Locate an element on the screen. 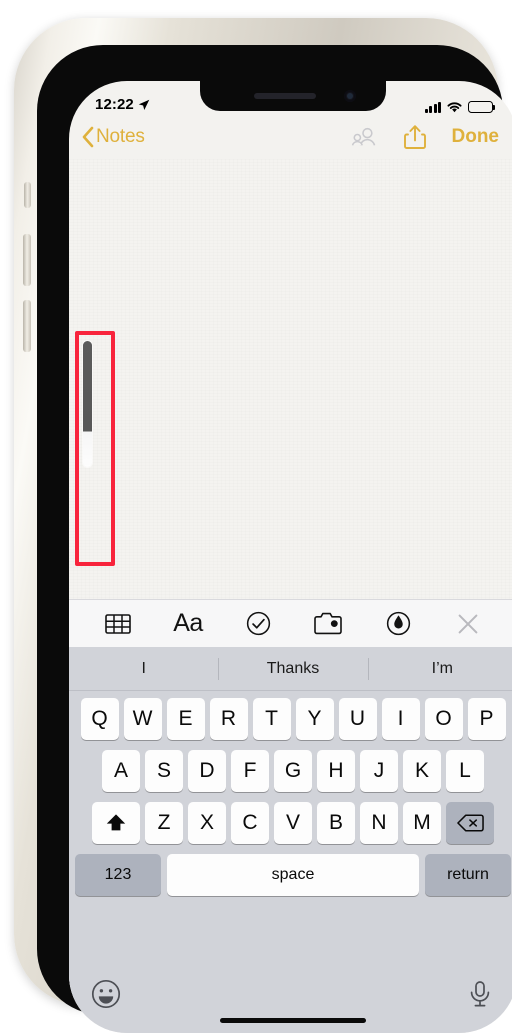 This screenshot has width=512, height=1033. share-icon is located at coordinates (414, 137).